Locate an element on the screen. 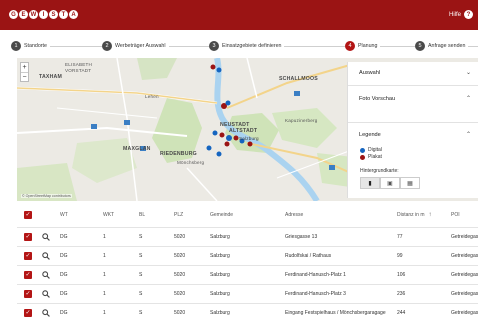 The height and width of the screenshot is (322, 478). step-einsatzgebiete: 3 Einsatzgebiete definieren is located at coordinates (247, 46).